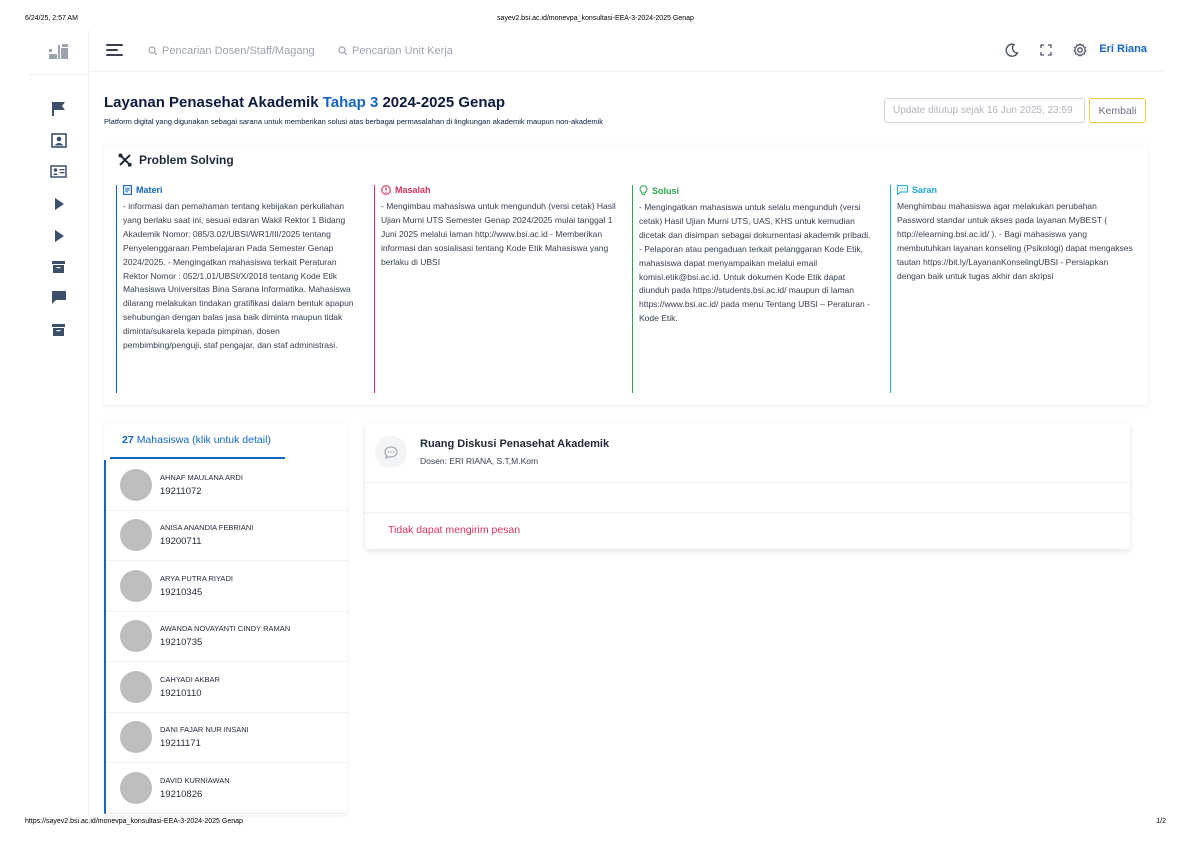  Describe the element at coordinates (190, 679) in the screenshot. I see `student-name: CAHYADI AKBAR` at that location.